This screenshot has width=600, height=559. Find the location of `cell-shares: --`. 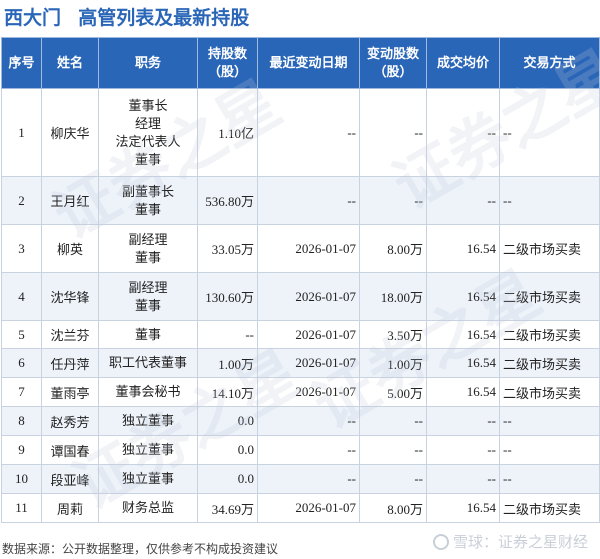

cell-shares: -- is located at coordinates (227, 334).